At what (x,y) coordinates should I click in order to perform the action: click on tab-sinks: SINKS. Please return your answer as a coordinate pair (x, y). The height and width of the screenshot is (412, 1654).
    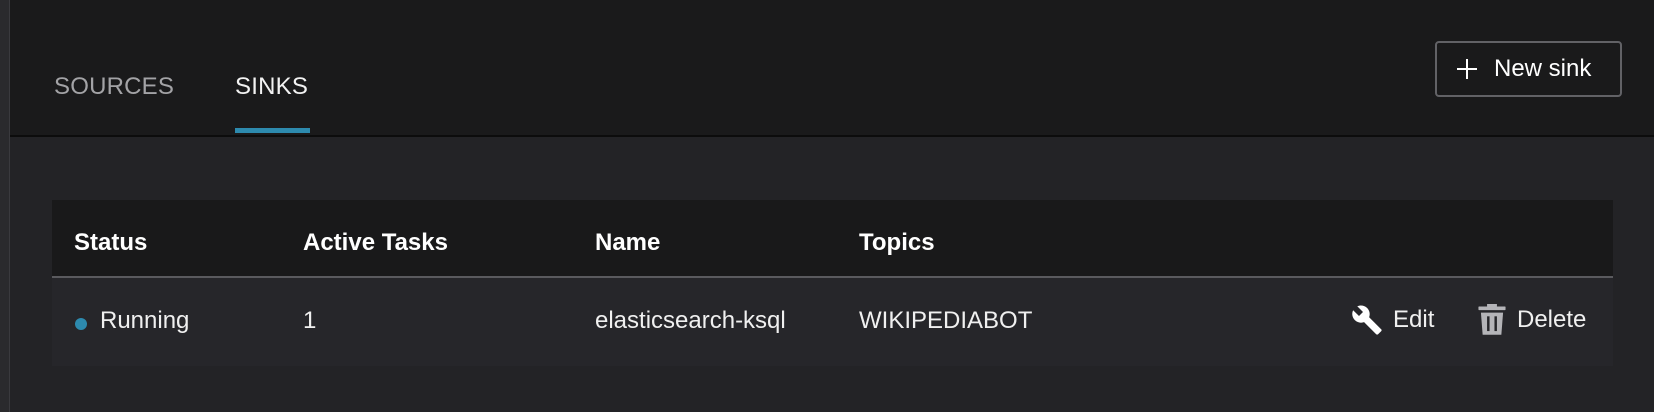
    Looking at the image, I should click on (271, 87).